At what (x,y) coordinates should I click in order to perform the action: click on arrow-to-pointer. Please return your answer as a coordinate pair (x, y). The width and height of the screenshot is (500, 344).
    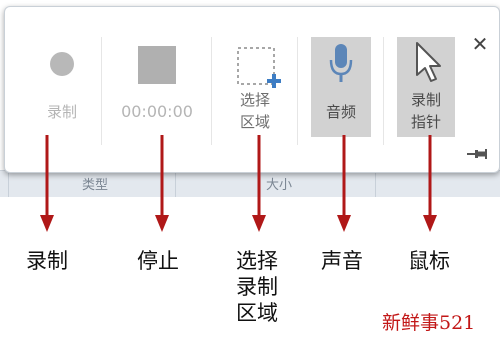
    Looking at the image, I should click on (430, 183).